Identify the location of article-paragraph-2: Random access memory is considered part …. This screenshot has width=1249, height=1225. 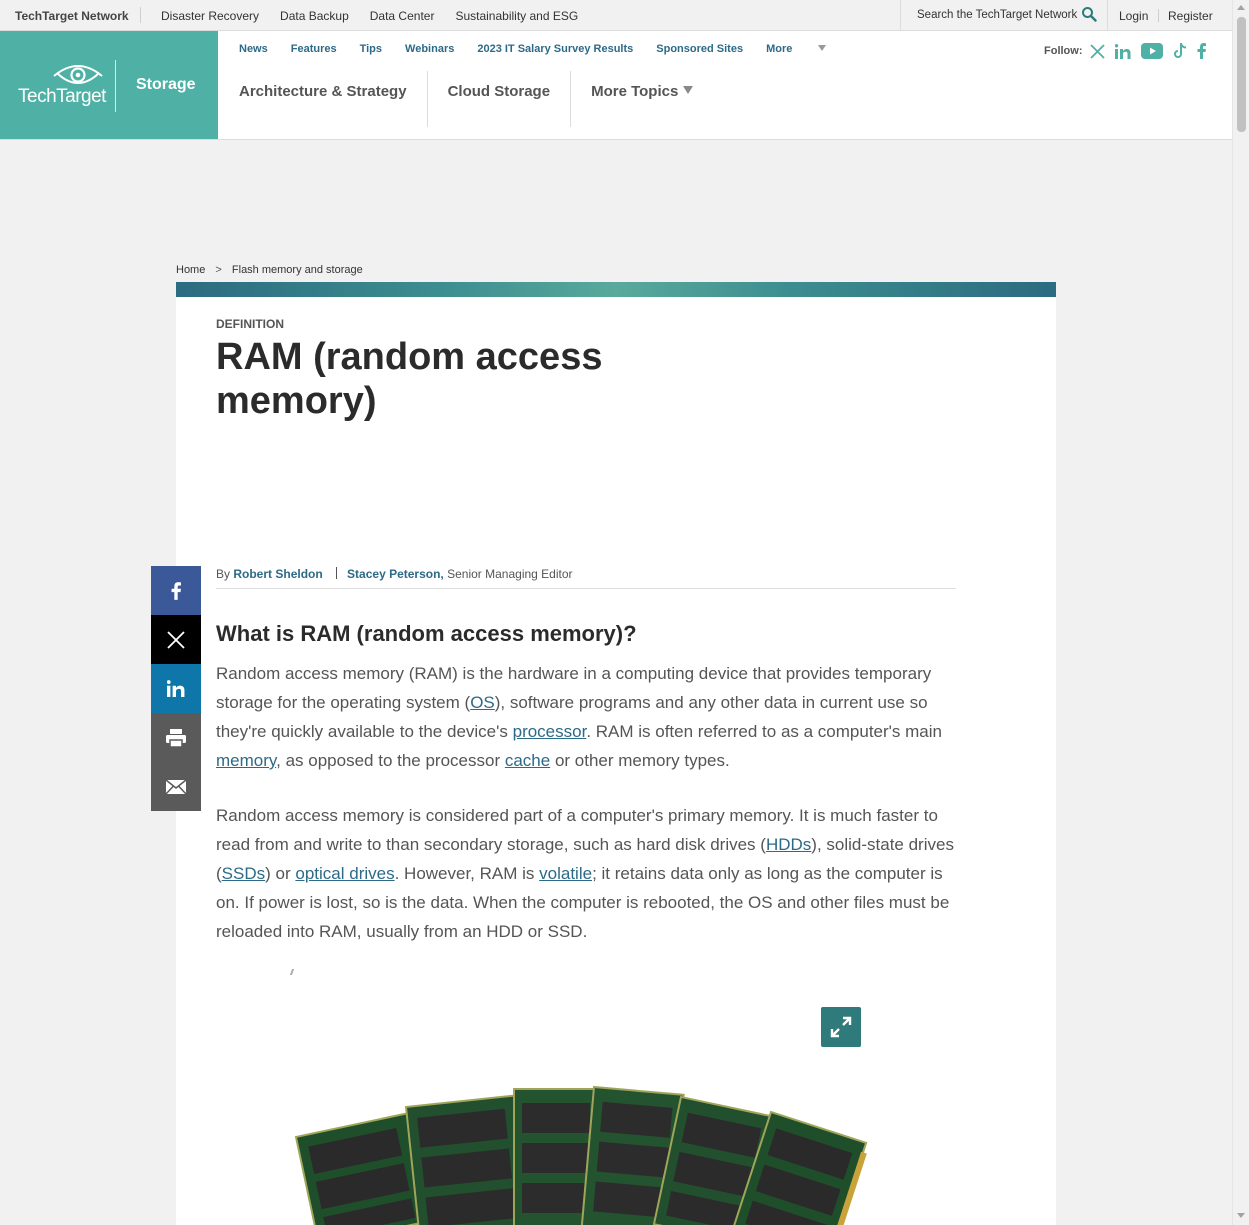
(588, 873).